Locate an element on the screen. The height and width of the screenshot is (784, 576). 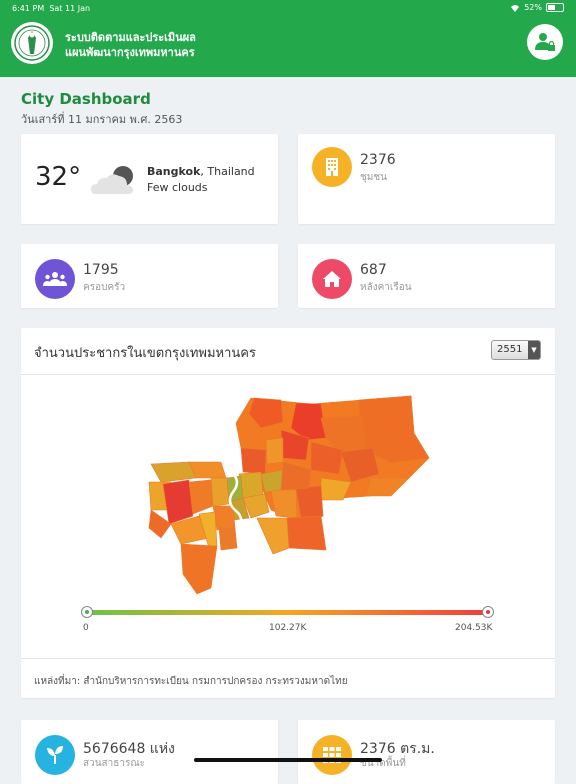
weather-card: 32° Bangkok, Thailand Few clouds is located at coordinates (149, 179).